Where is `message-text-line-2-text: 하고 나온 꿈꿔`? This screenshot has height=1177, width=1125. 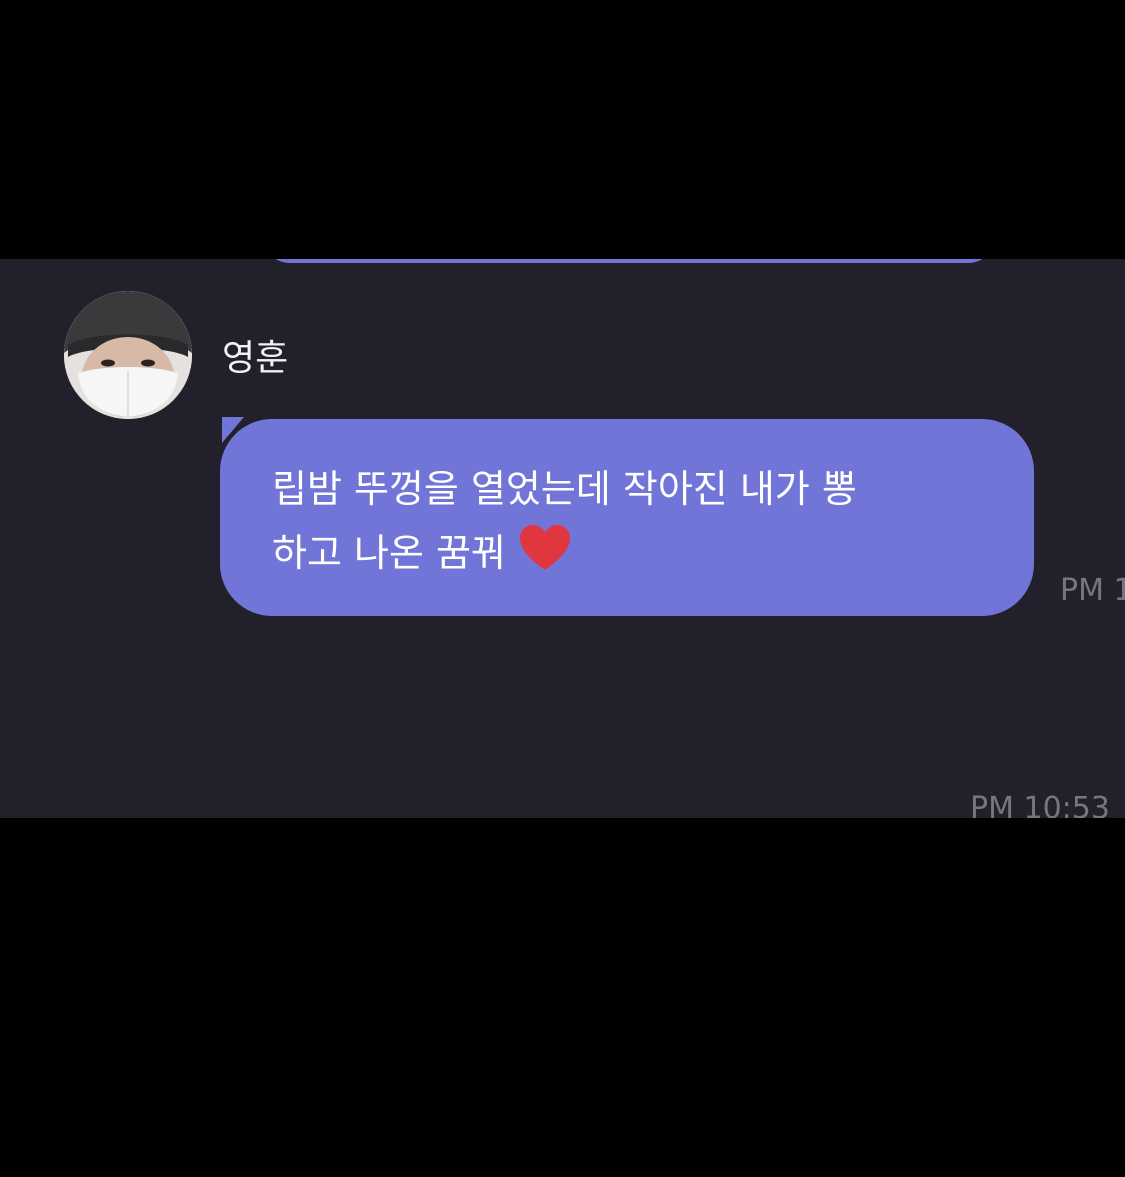
message-text-line-2-text: 하고 나온 꿈꿔 is located at coordinates (389, 553).